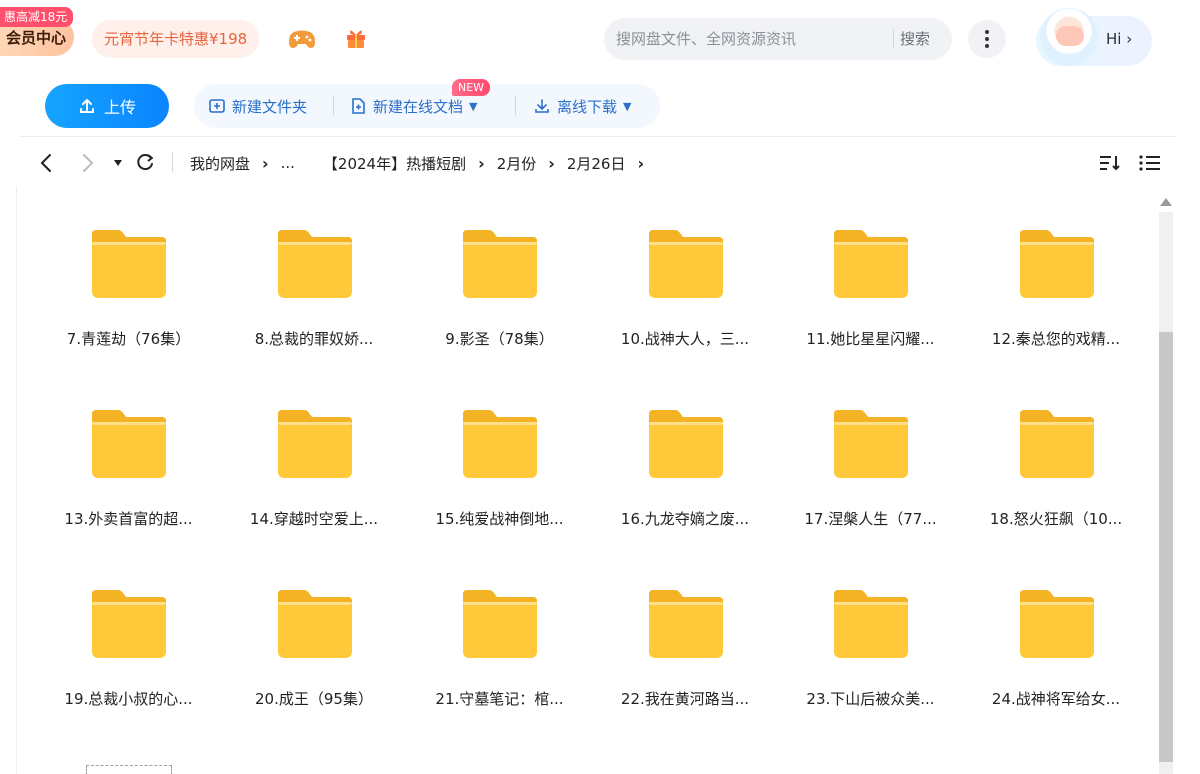 The height and width of the screenshot is (774, 1200). I want to click on breadcrumb-item: 【2024年】热播短剧, so click(394, 163).